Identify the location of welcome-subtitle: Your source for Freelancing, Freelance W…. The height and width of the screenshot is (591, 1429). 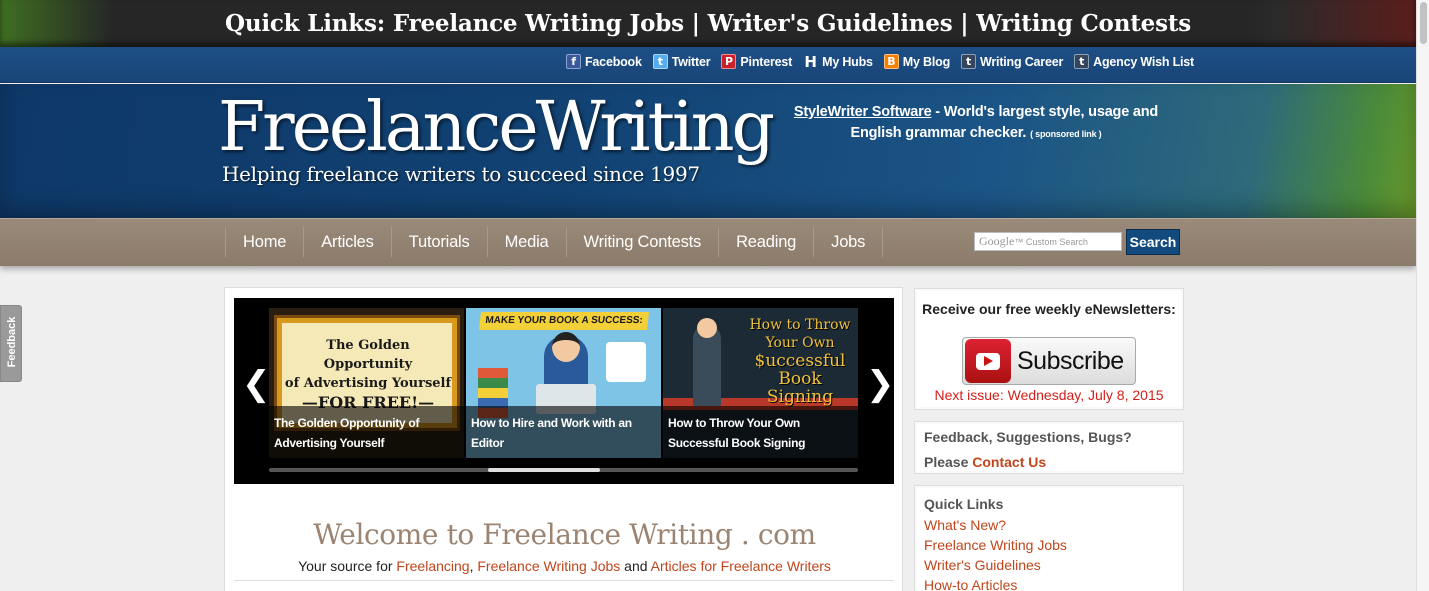
(564, 566).